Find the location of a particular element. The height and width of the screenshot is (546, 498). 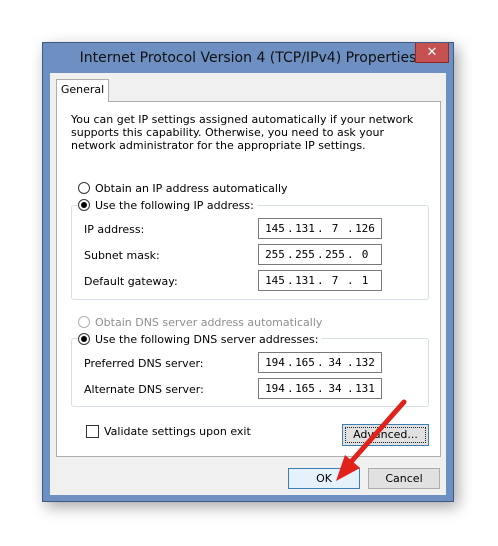

tab-general-label: General is located at coordinates (82, 89).